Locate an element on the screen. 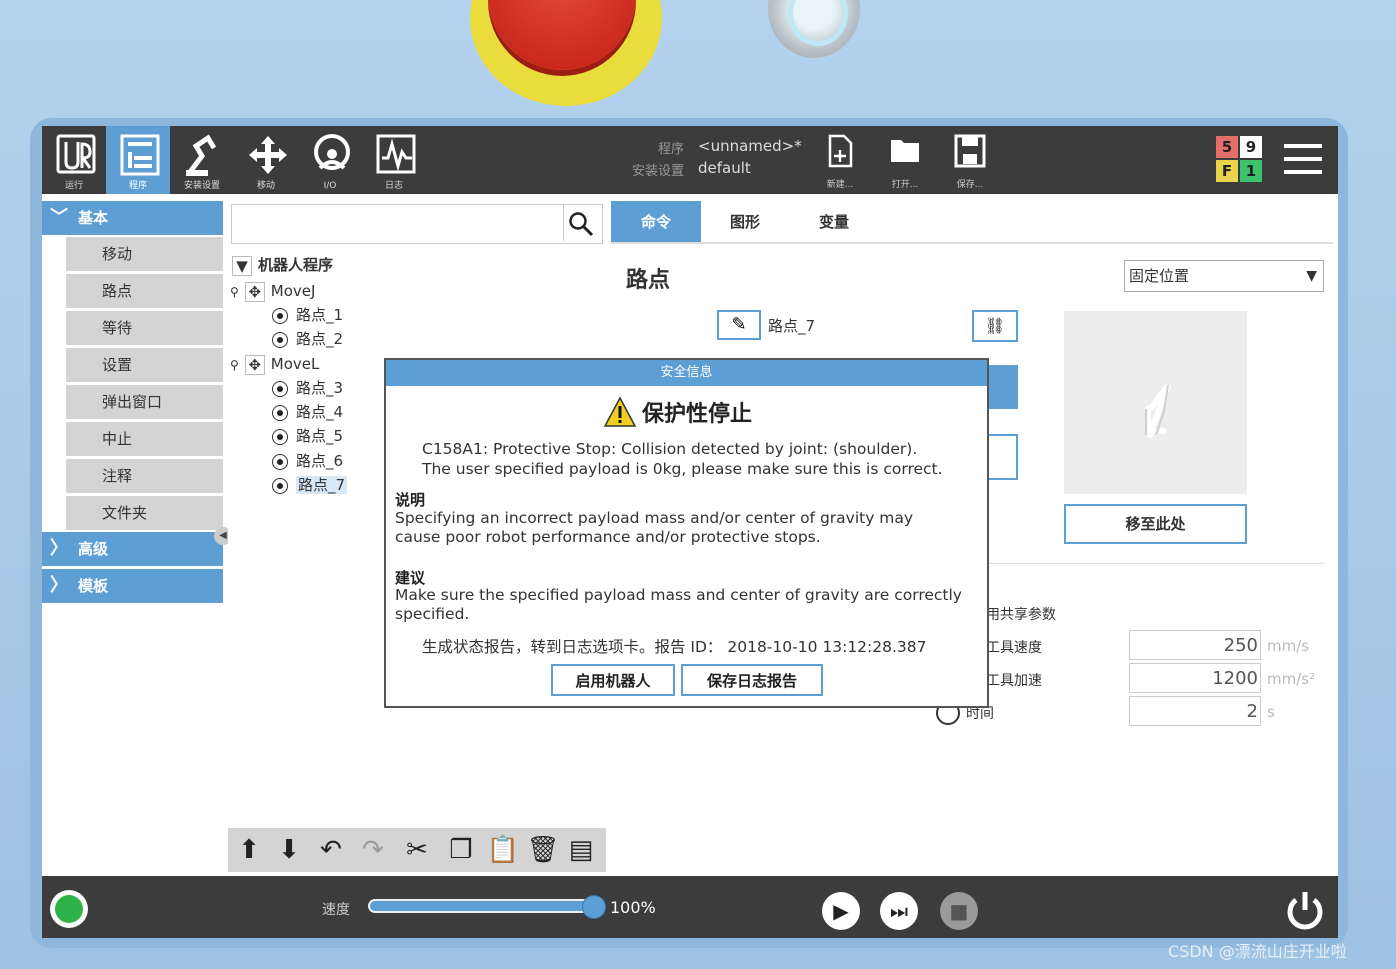 This screenshot has height=969, width=1396. tree-node-waypoint-4: 路点_4 is located at coordinates (307, 412).